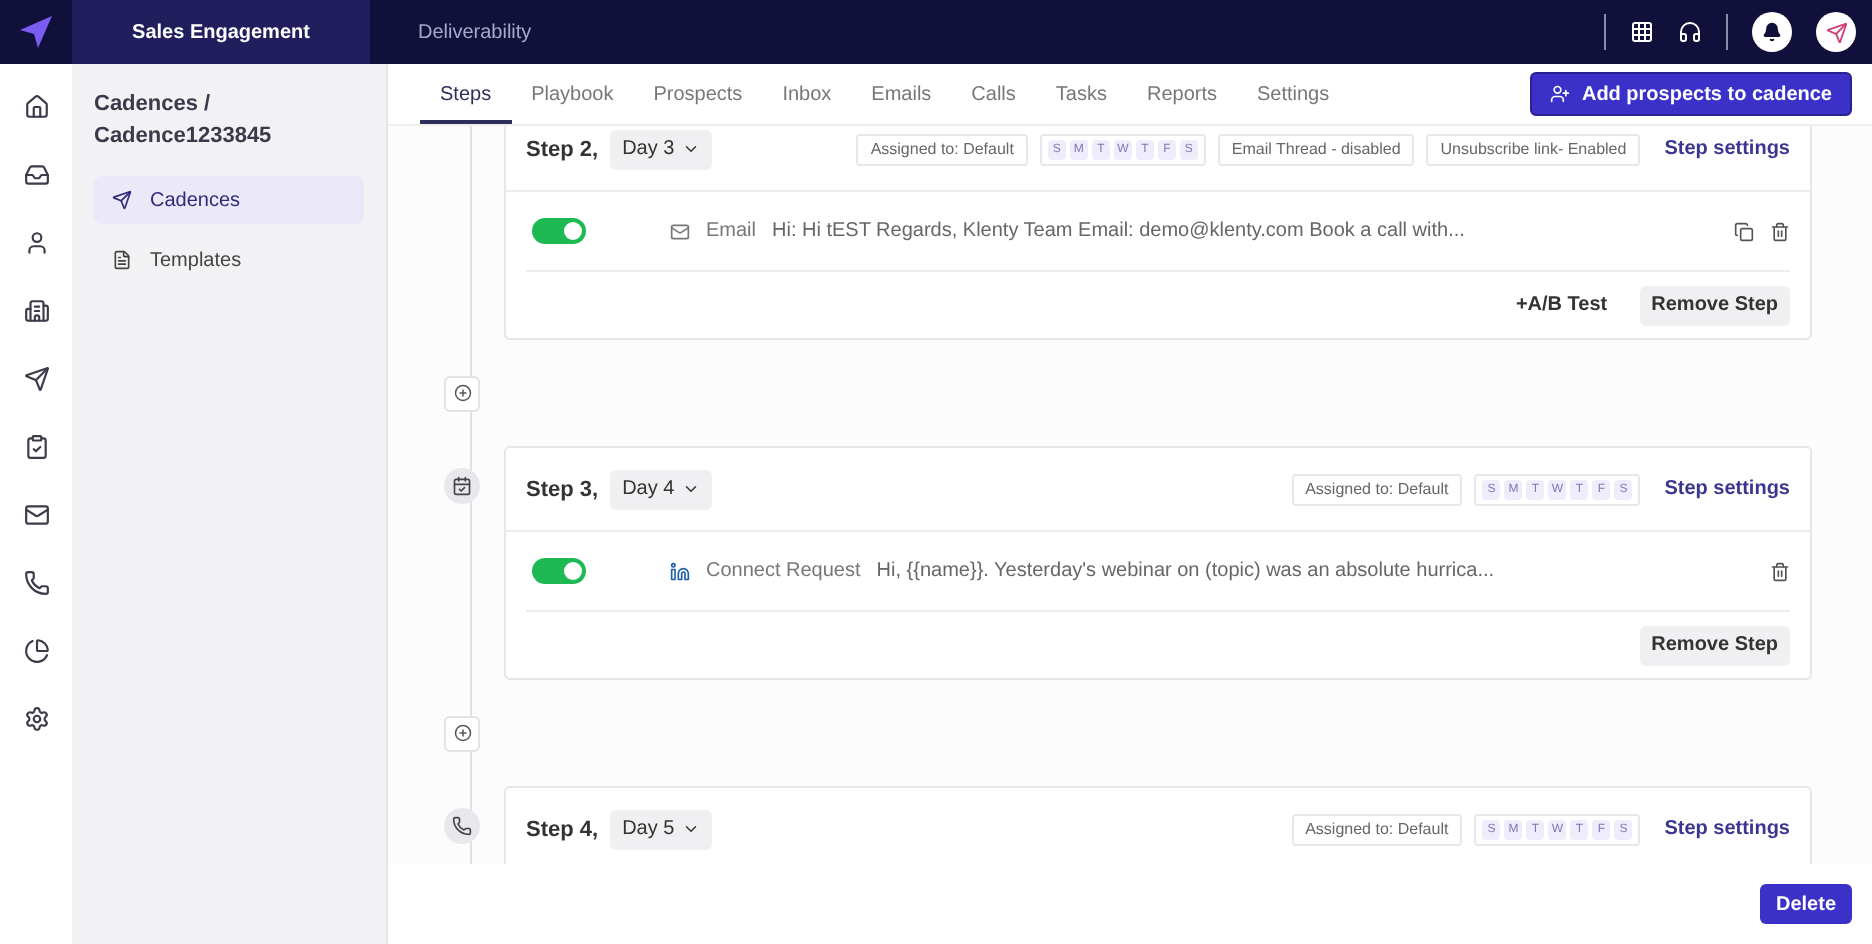 This screenshot has width=1872, height=944. Describe the element at coordinates (993, 104) in the screenshot. I see `tab: Calls` at that location.